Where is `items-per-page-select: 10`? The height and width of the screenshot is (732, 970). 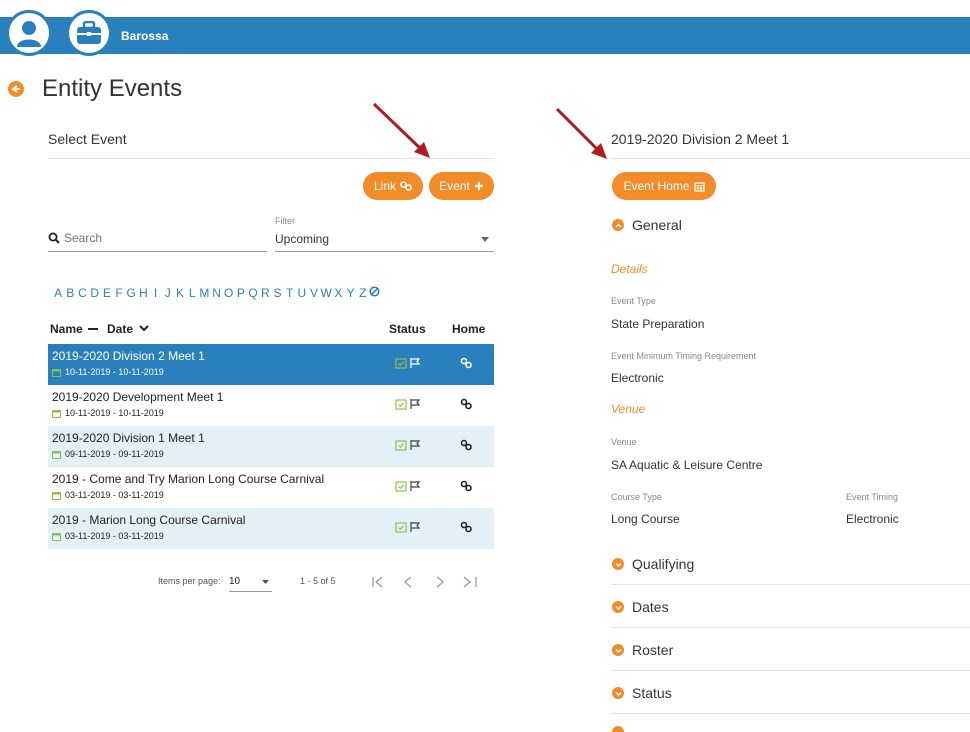
items-per-page-select: 10 is located at coordinates (234, 581).